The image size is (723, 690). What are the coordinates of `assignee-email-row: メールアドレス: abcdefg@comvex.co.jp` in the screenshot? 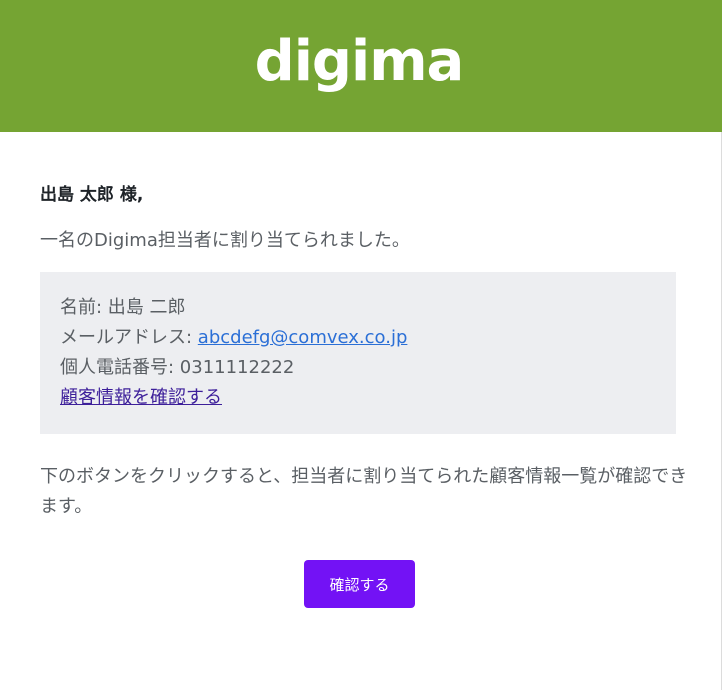 It's located at (358, 338).